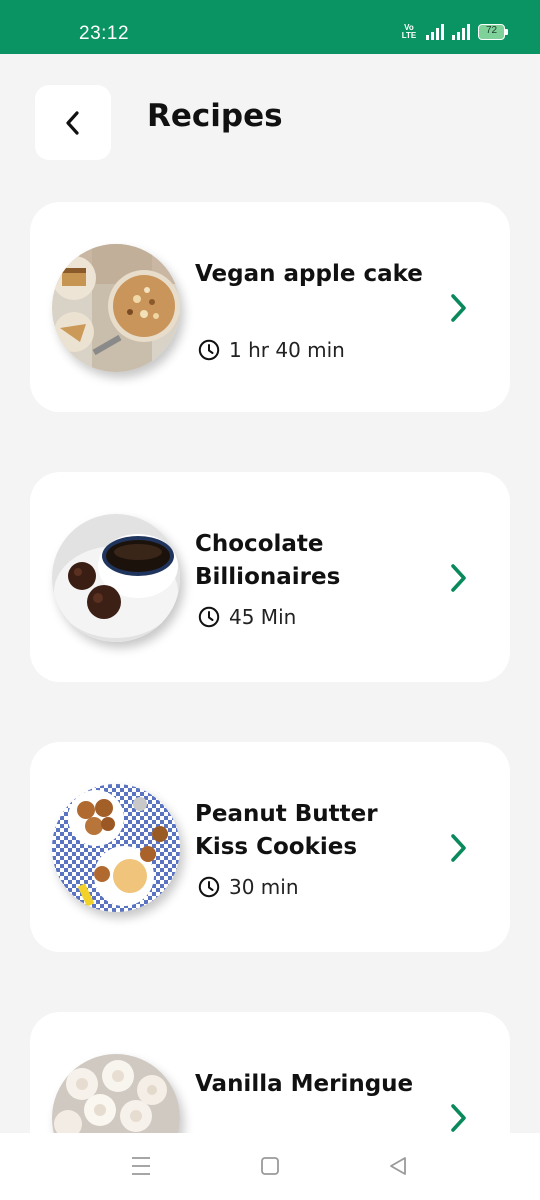  What do you see at coordinates (309, 274) in the screenshot?
I see `recipe-name: Vegan apple cake` at bounding box center [309, 274].